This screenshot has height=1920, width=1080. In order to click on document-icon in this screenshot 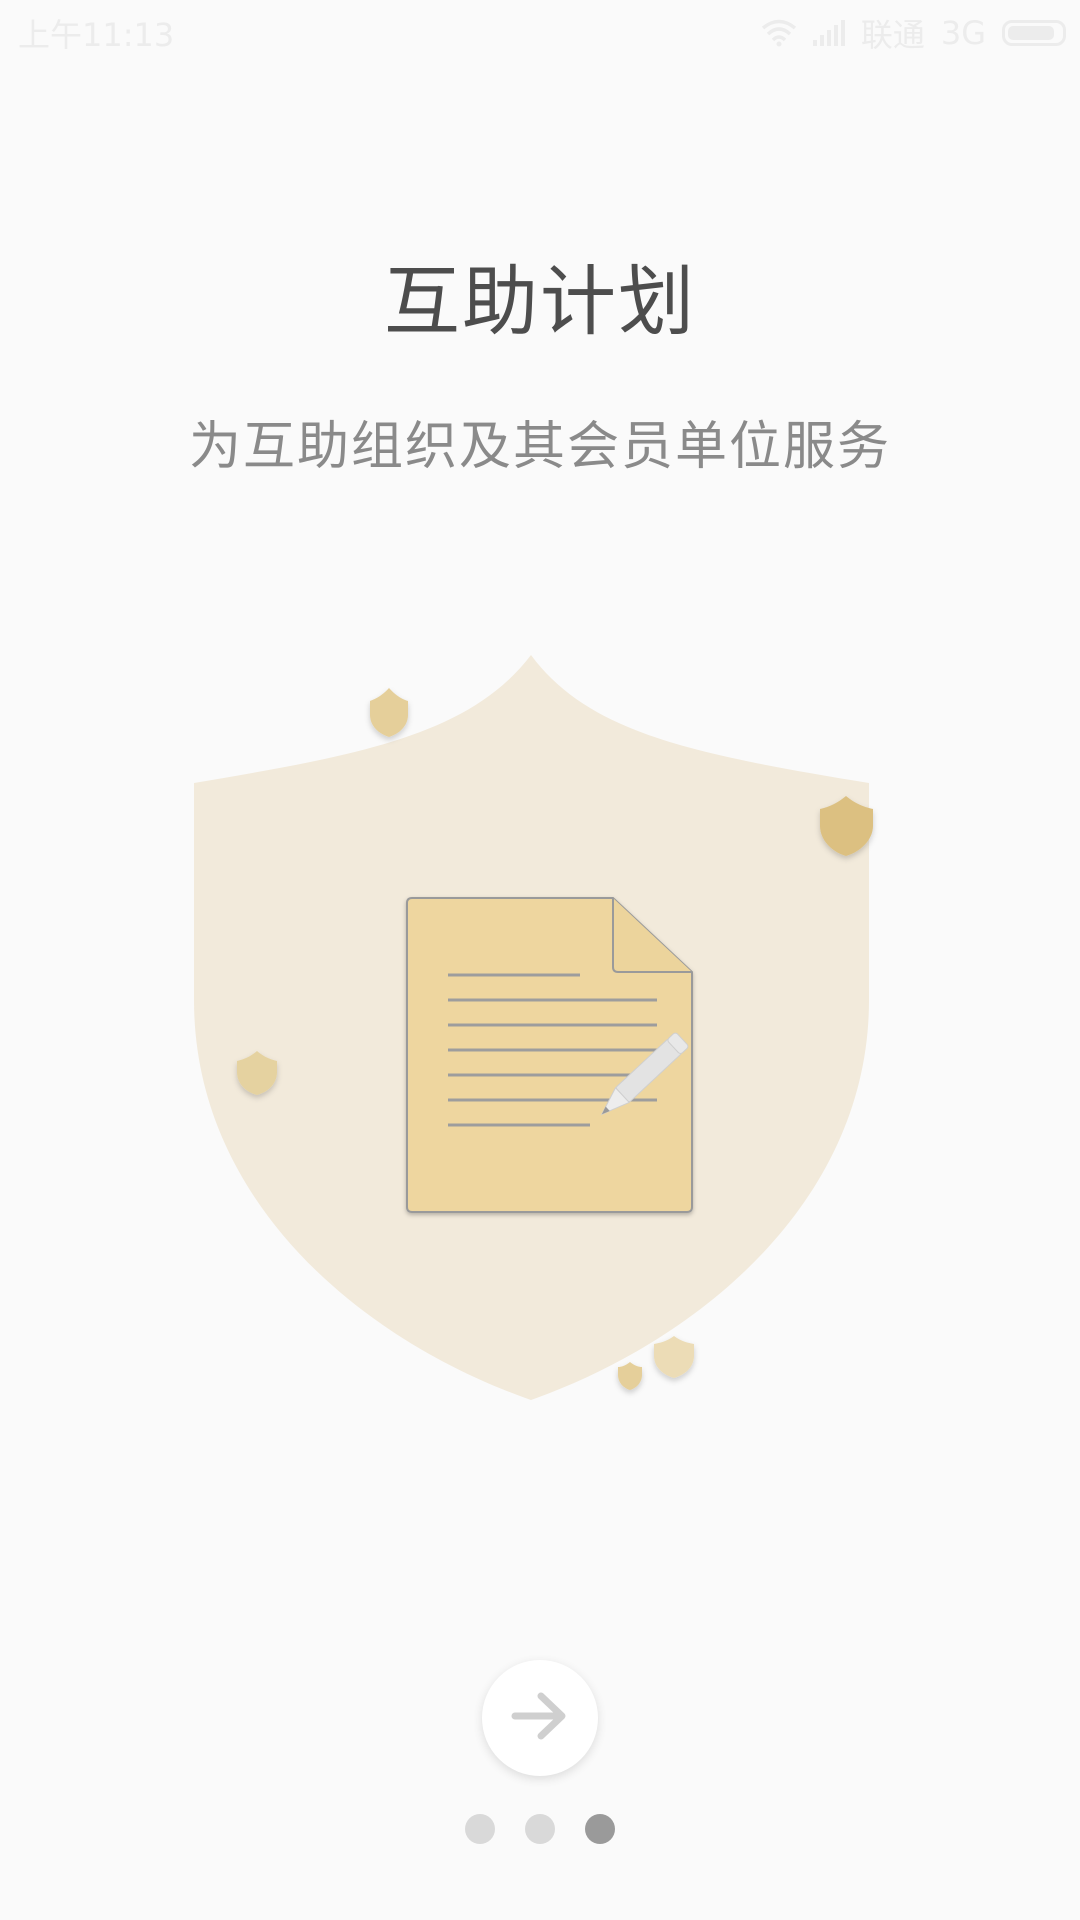, I will do `click(549, 1055)`.